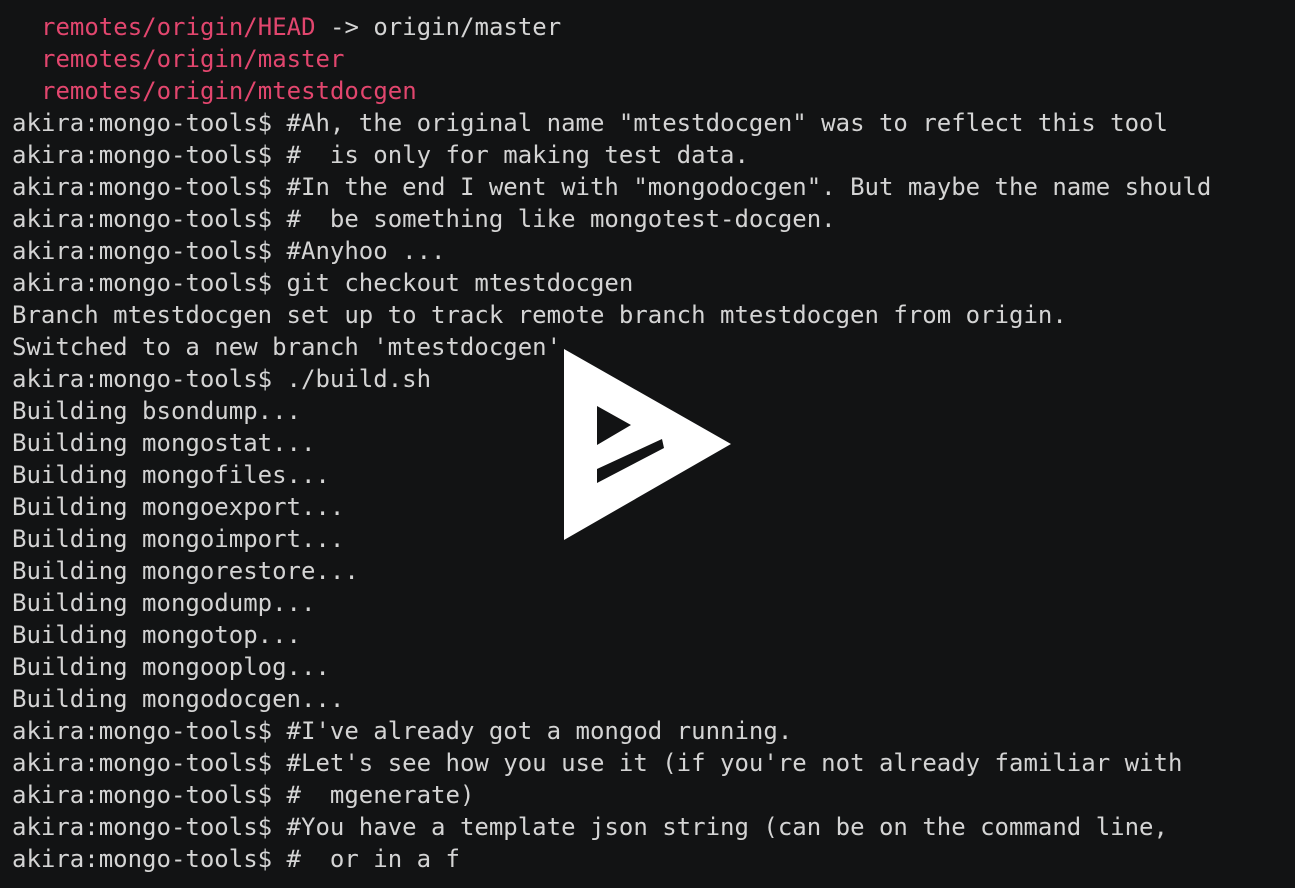 Image resolution: width=1295 pixels, height=888 pixels. Describe the element at coordinates (229, 91) in the screenshot. I see `remote-branch-name: remotes/origin/mtestdocgen` at that location.